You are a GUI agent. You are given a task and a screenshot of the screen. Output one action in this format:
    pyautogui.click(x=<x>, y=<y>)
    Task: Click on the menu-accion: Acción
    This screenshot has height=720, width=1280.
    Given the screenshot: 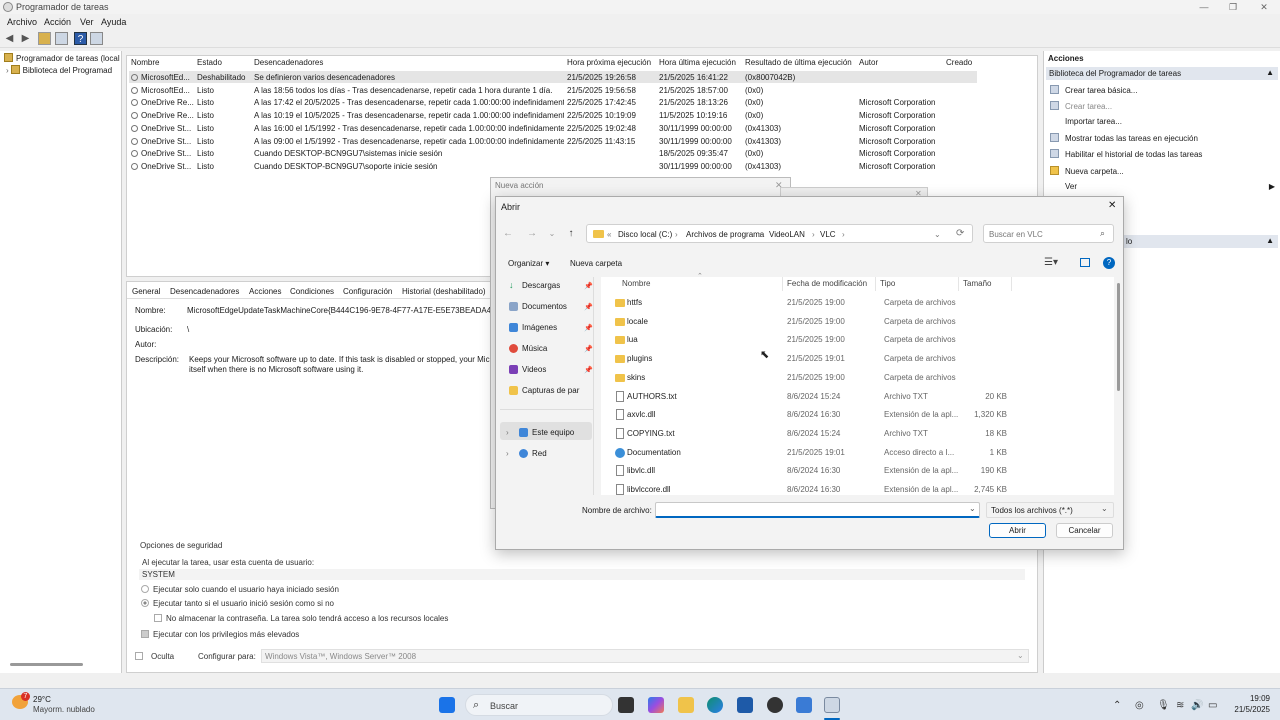 What is the action you would take?
    pyautogui.click(x=57, y=22)
    